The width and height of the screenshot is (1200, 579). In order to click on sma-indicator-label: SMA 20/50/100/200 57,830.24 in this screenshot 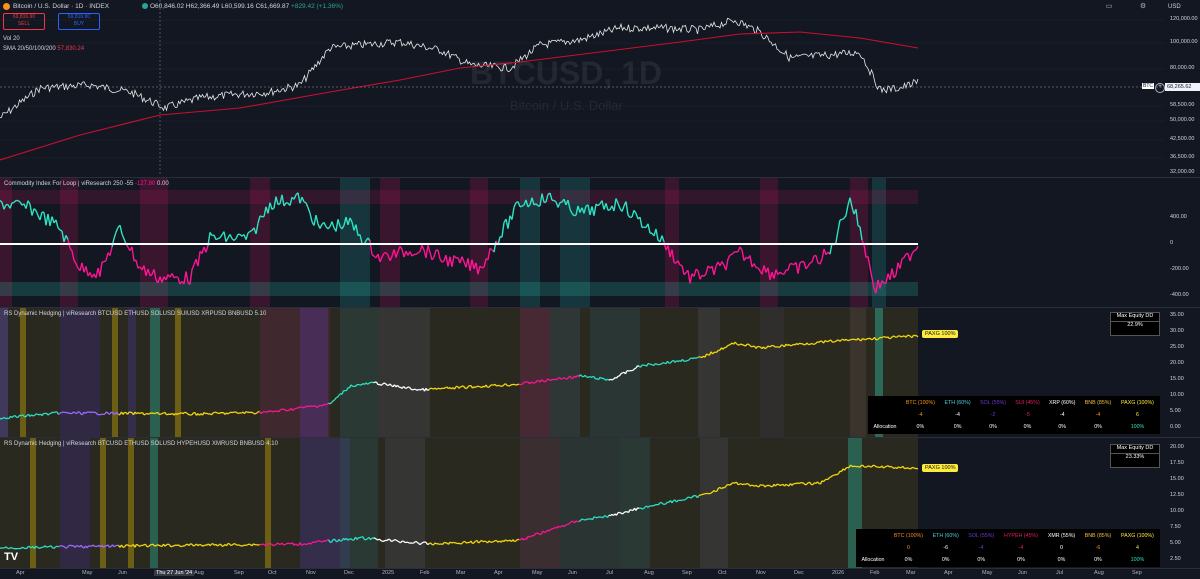, I will do `click(43, 49)`.